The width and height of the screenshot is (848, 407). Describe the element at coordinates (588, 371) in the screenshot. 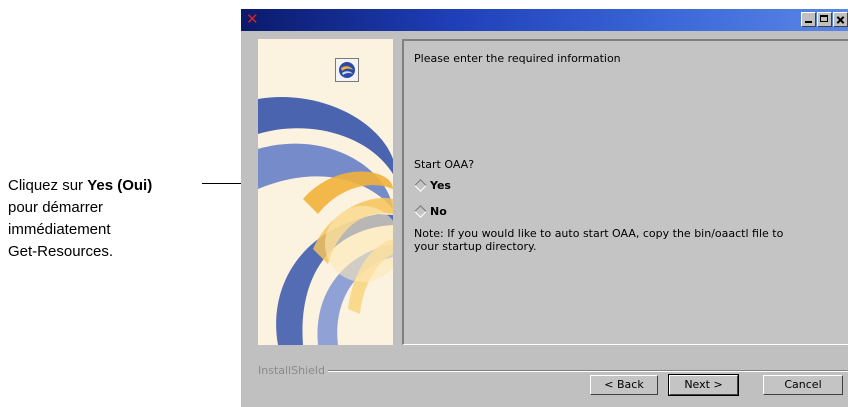

I see `separator-rule` at that location.